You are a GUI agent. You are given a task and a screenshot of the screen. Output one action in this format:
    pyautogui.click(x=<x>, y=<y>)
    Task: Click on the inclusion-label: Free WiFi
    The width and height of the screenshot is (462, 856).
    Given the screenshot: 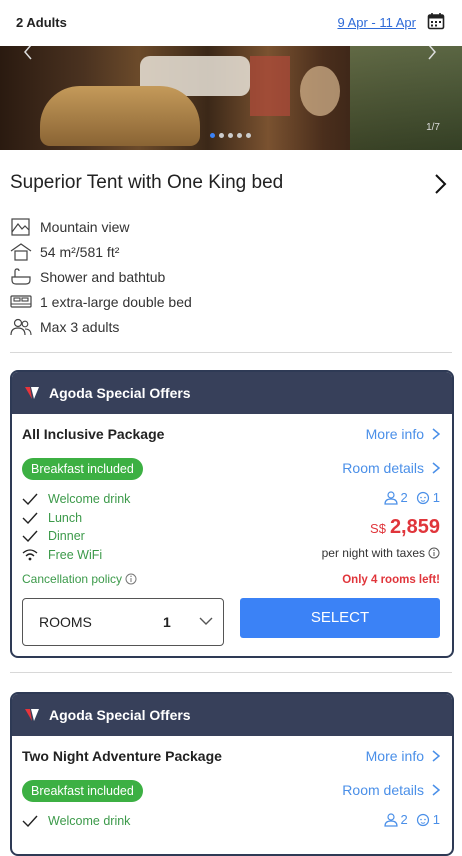 What is the action you would take?
    pyautogui.click(x=75, y=554)
    